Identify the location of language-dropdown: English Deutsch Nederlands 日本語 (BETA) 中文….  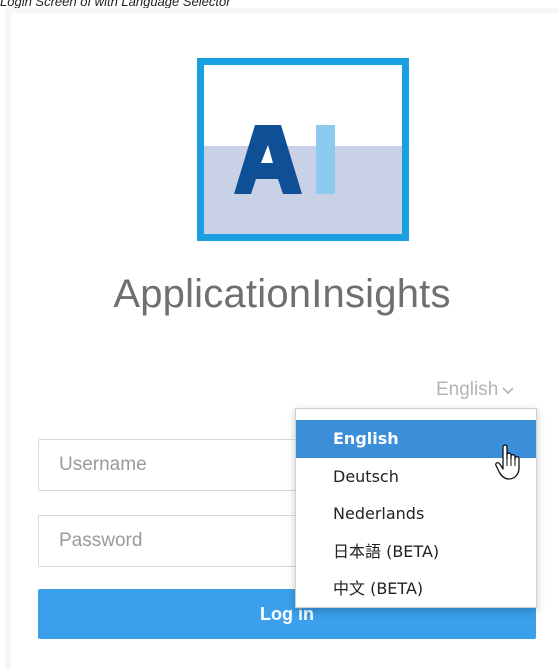
(416, 508).